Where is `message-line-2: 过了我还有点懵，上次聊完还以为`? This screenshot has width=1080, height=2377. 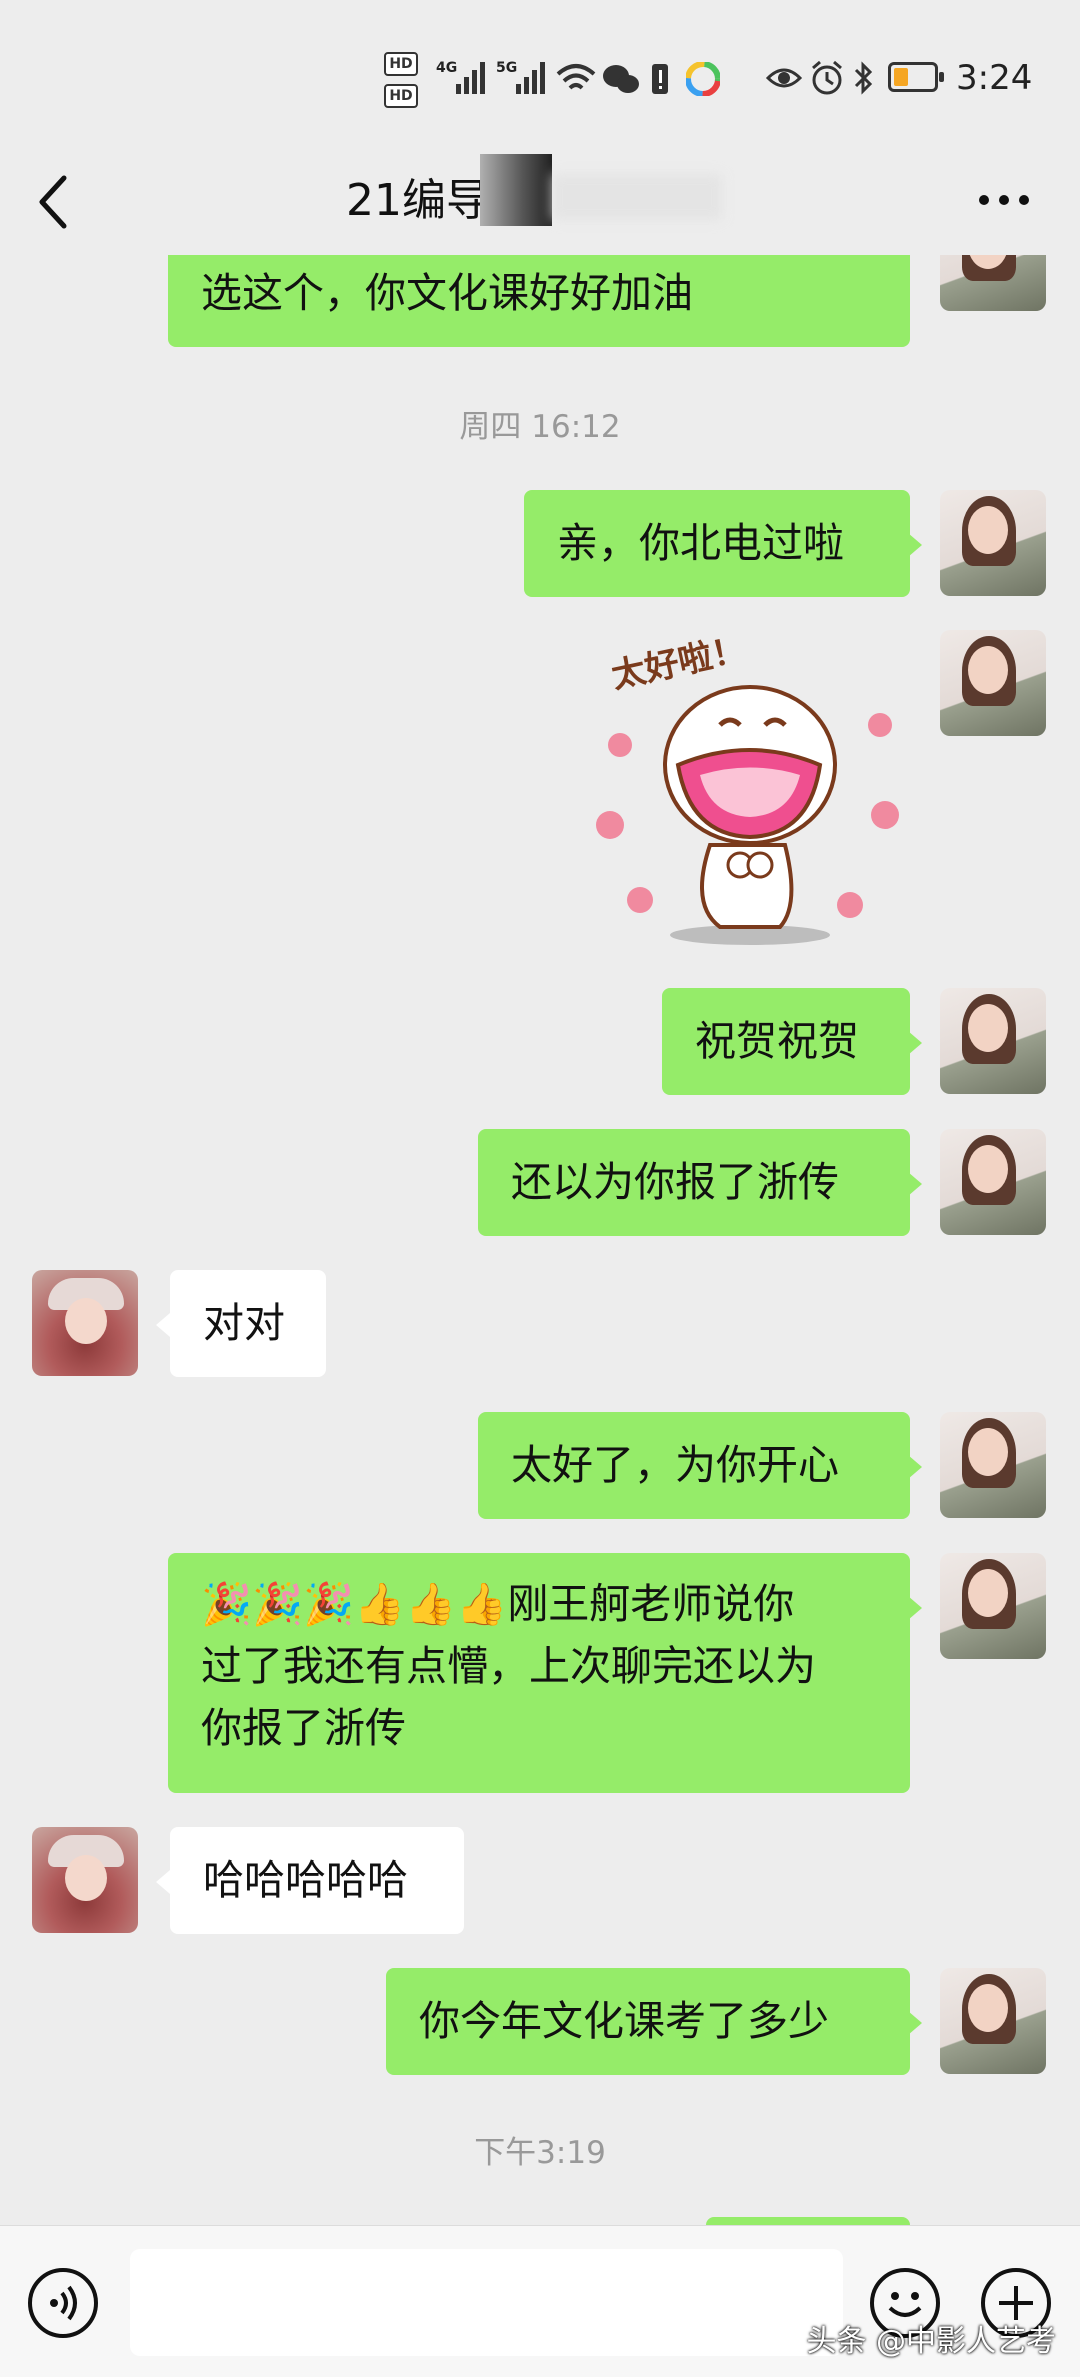
message-line-2: 过了我还有点懵，上次聊完还以为 is located at coordinates (508, 1666).